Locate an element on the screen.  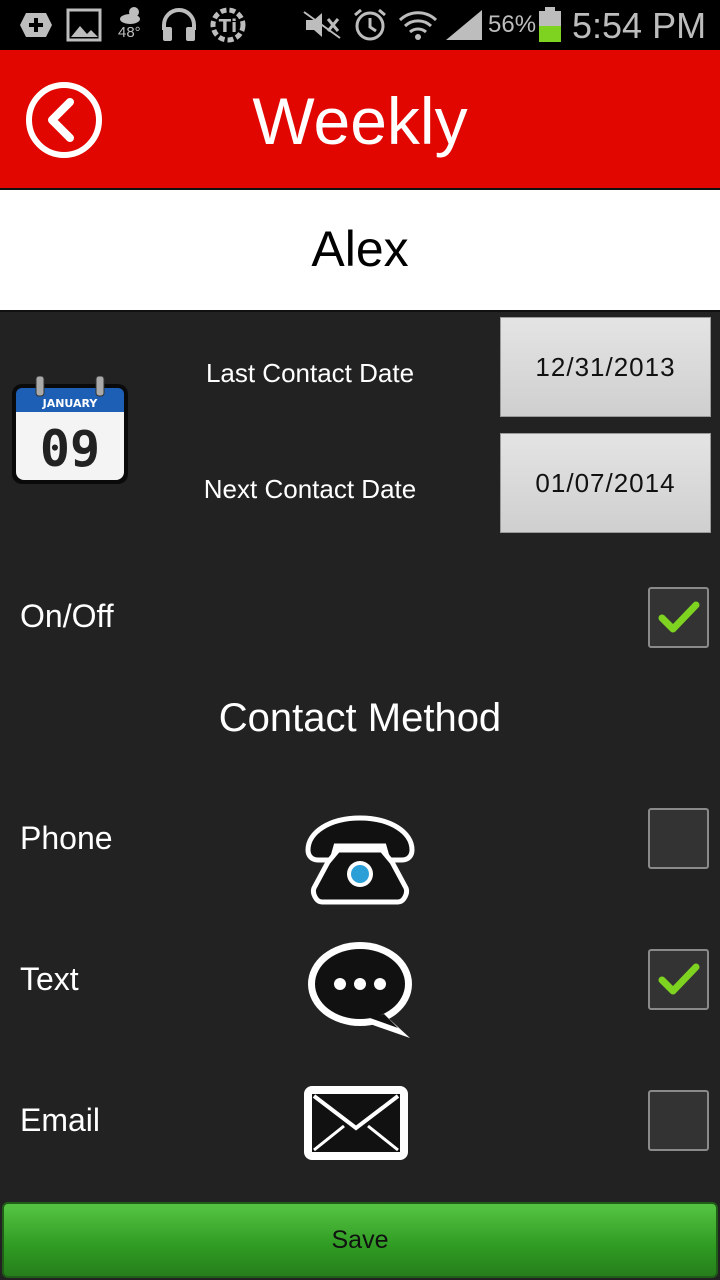
contact-name: Alex is located at coordinates (360, 249).